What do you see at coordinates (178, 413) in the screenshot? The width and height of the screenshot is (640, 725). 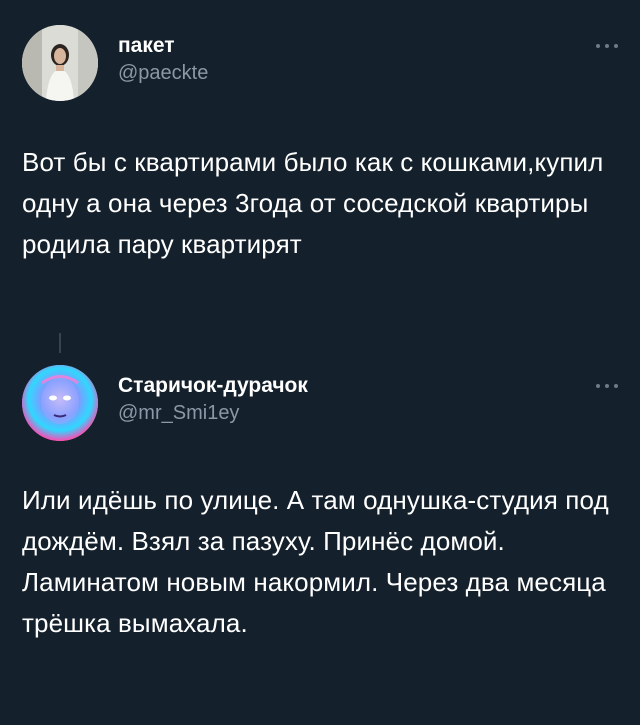 I see `user-handle: @mr_Smi1ey` at bounding box center [178, 413].